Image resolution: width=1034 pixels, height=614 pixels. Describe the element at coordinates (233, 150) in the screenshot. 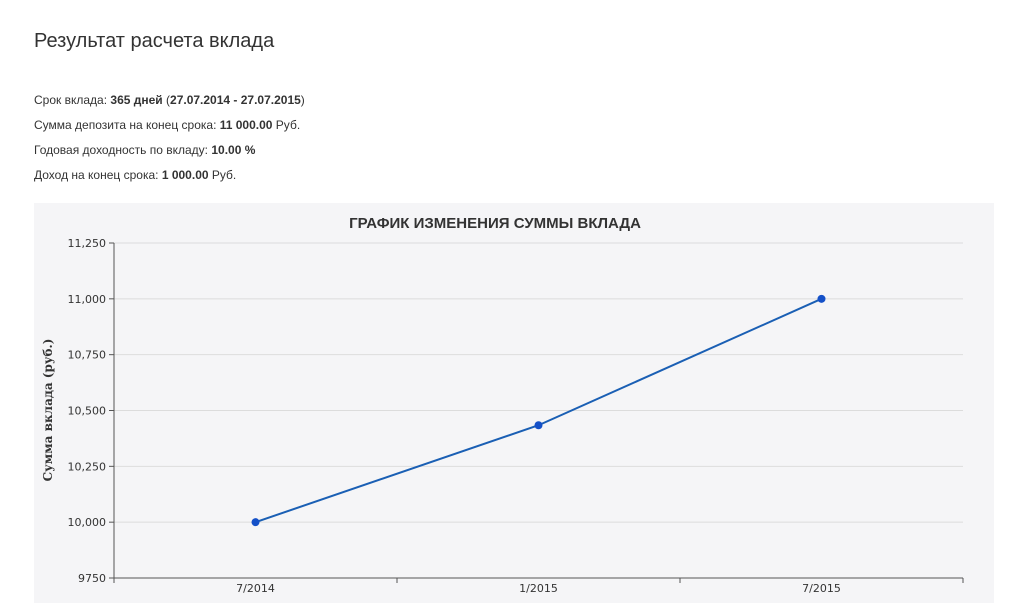

I see `summary-value: 10.00 %` at that location.